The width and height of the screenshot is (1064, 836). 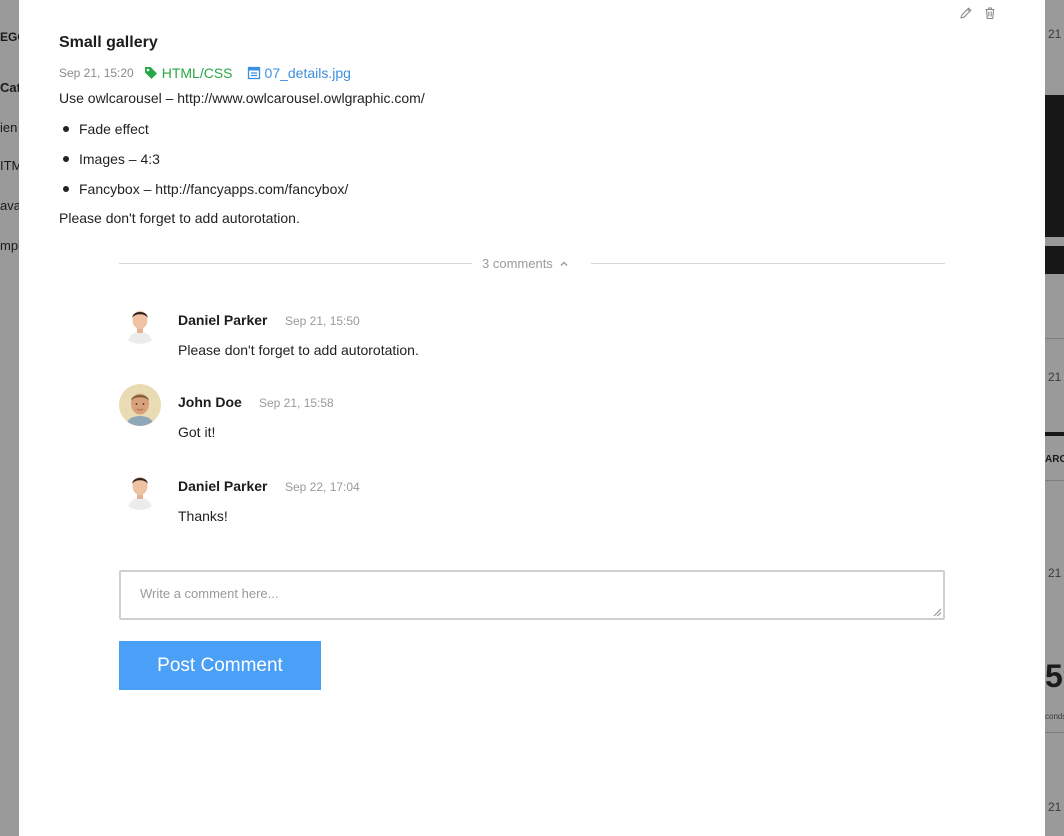 I want to click on comment-timestamp: Sep 22, 17:04, so click(x=322, y=487).